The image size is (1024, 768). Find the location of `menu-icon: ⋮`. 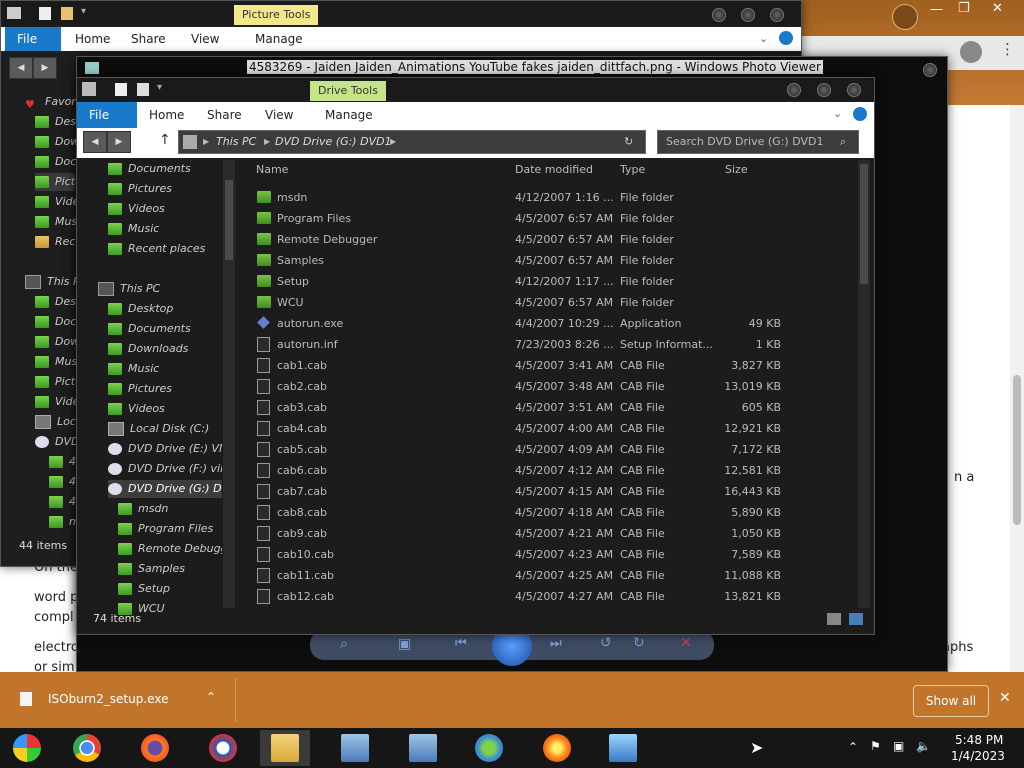

menu-icon: ⋮ is located at coordinates (1007, 49).